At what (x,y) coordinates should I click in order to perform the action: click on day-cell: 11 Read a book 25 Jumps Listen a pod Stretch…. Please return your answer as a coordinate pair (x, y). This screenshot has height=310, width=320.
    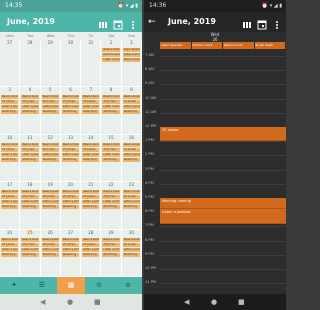
    Looking at the image, I should click on (30, 158).